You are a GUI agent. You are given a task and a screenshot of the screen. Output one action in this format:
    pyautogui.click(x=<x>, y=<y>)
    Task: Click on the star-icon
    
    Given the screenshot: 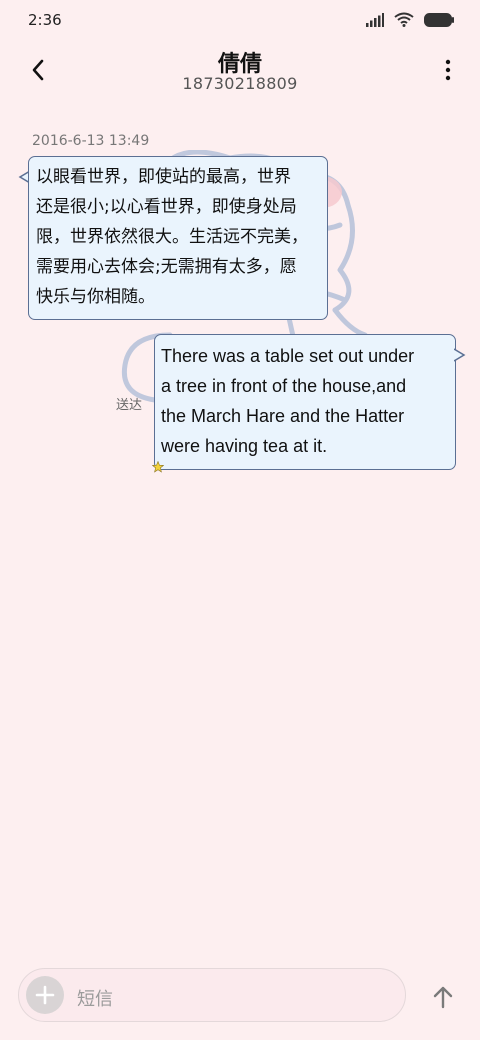 What is the action you would take?
    pyautogui.click(x=158, y=467)
    